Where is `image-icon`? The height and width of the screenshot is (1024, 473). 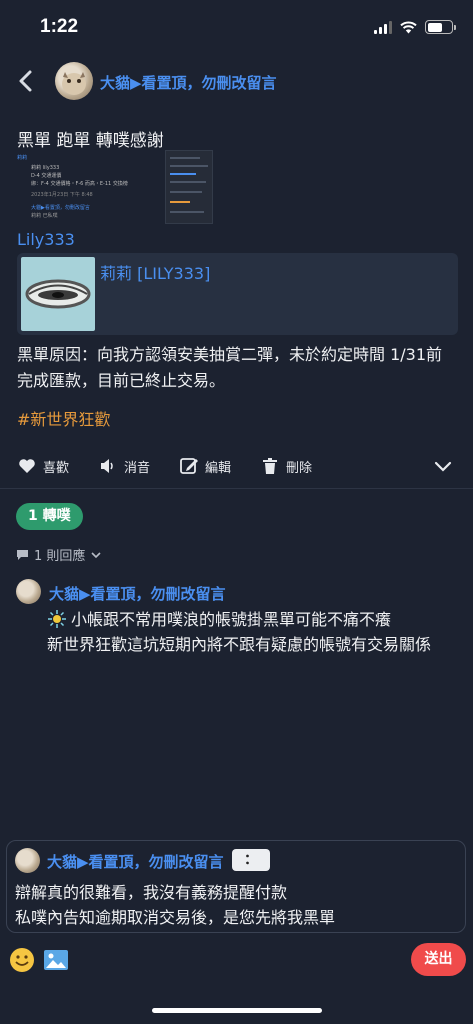
image-icon is located at coordinates (56, 960).